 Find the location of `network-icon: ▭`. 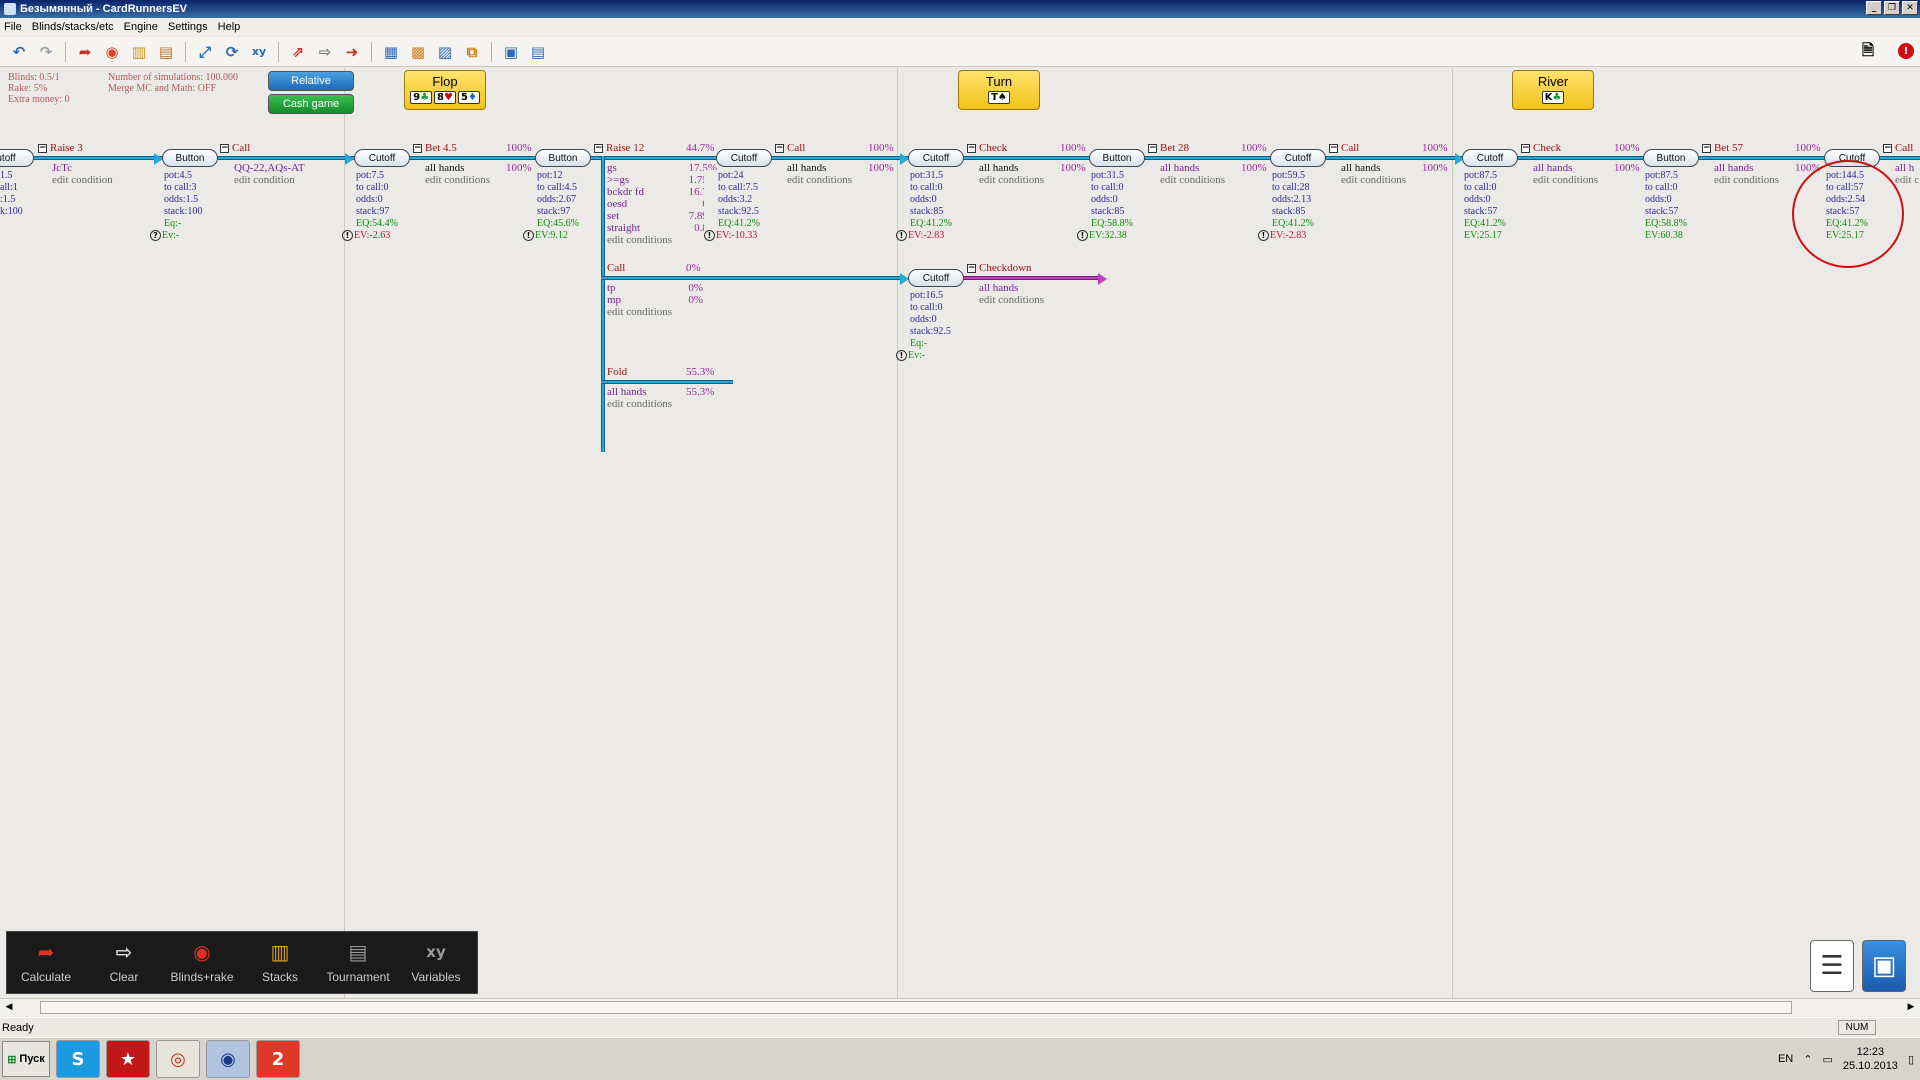

network-icon: ▭ is located at coordinates (1827, 1059).